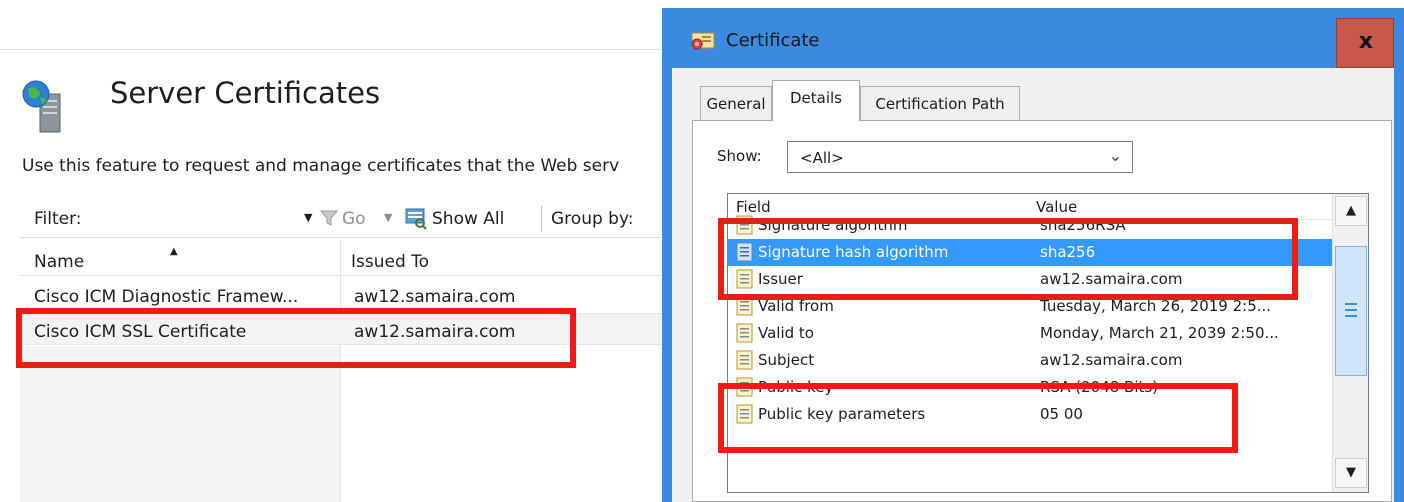 The image size is (1404, 502). Describe the element at coordinates (435, 297) in the screenshot. I see `certificate-issued-to: aw12.samaira.com` at that location.